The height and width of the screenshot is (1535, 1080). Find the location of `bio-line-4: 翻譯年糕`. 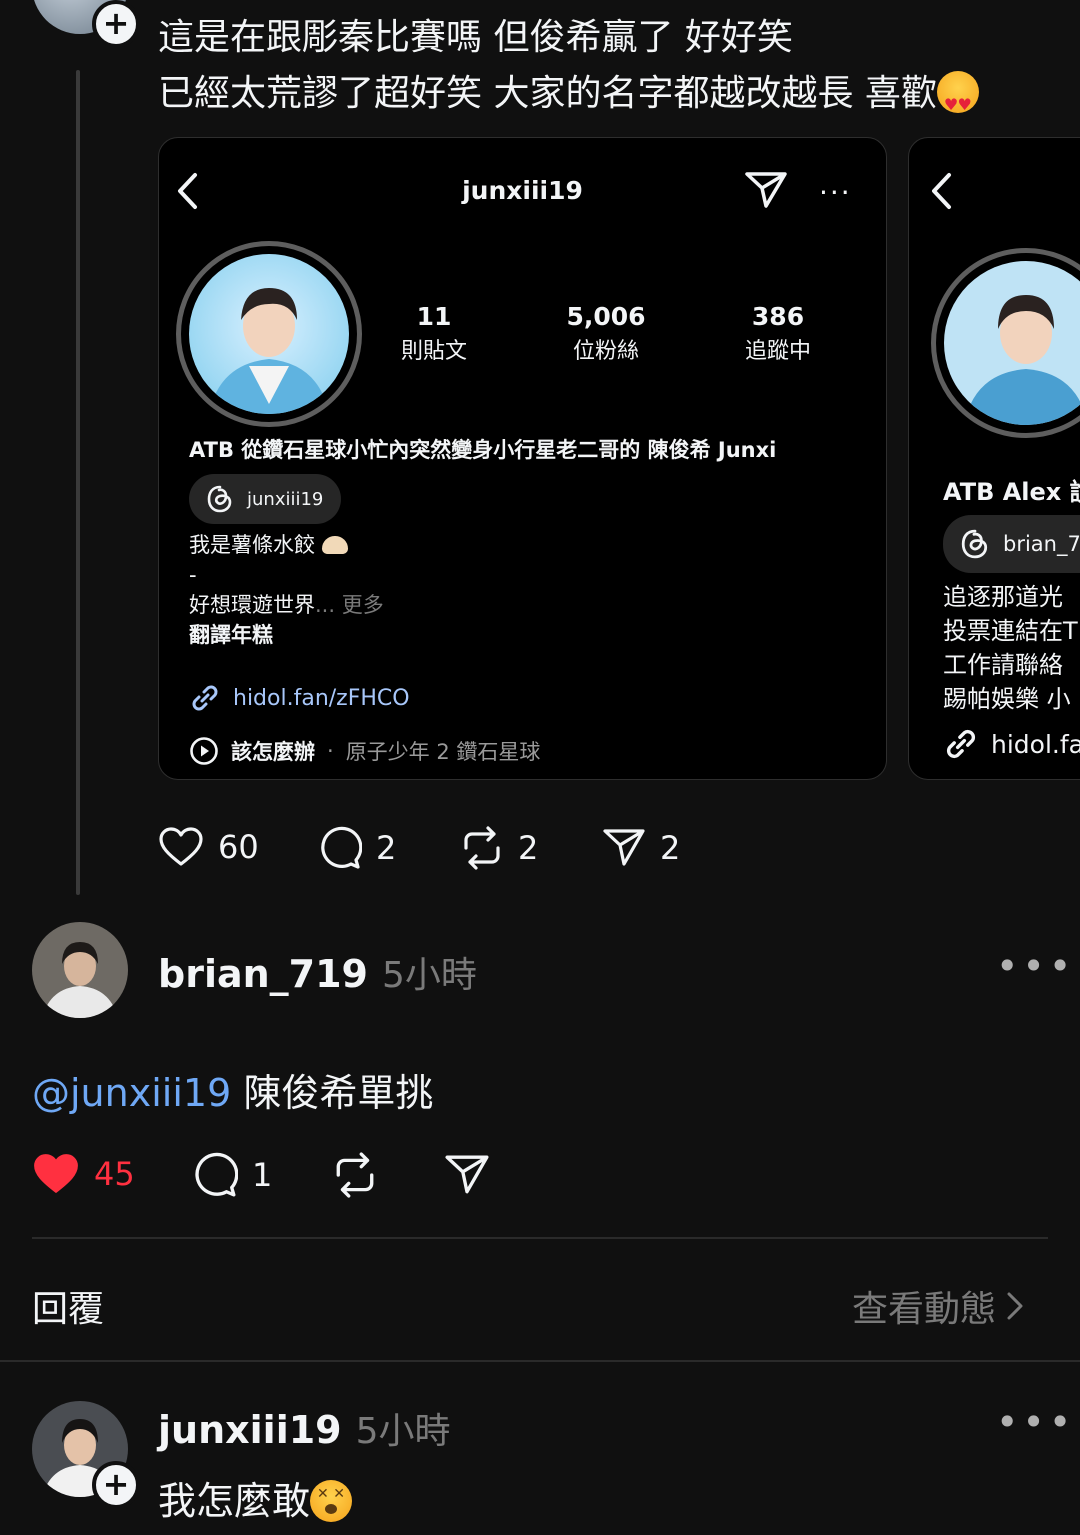

bio-line-4: 翻譯年糕 is located at coordinates (231, 635).